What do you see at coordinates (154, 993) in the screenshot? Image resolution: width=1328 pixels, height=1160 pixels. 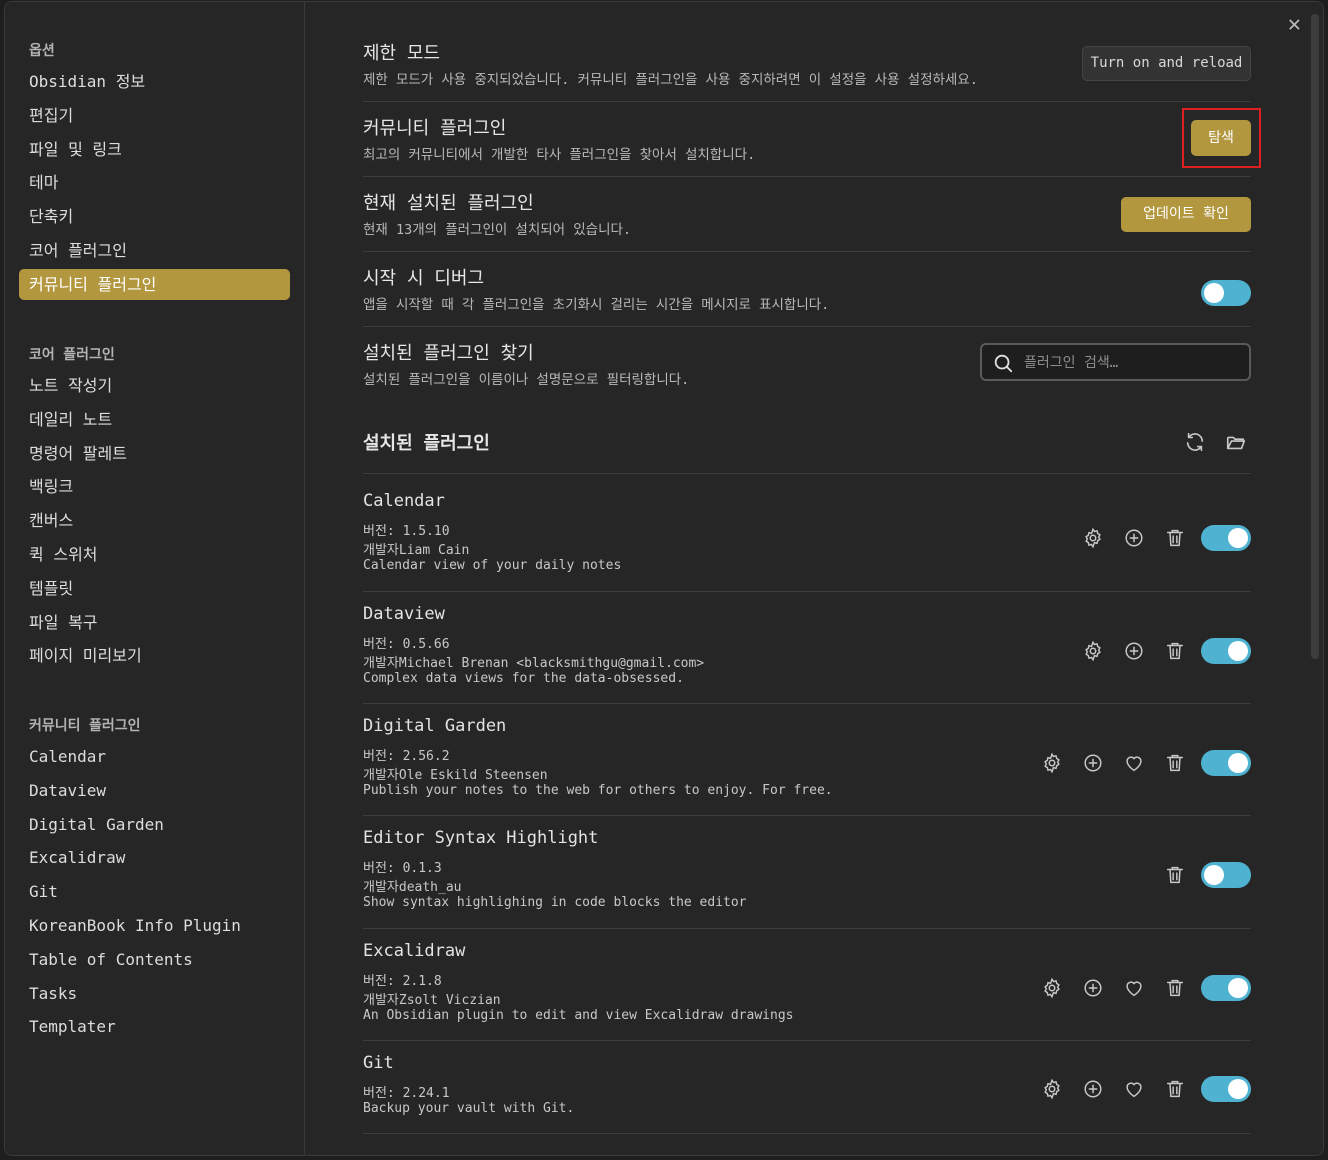 I see `sidebar-item: Tasks` at bounding box center [154, 993].